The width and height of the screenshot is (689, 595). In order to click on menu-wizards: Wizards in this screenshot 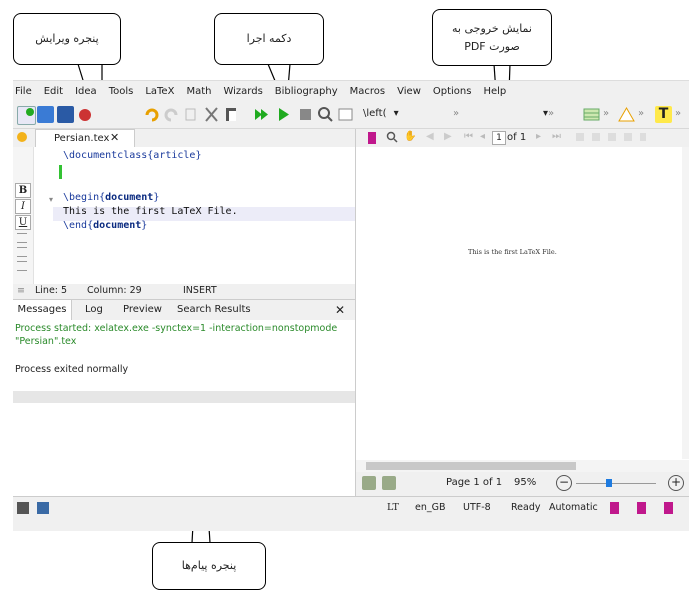, I will do `click(242, 92)`.